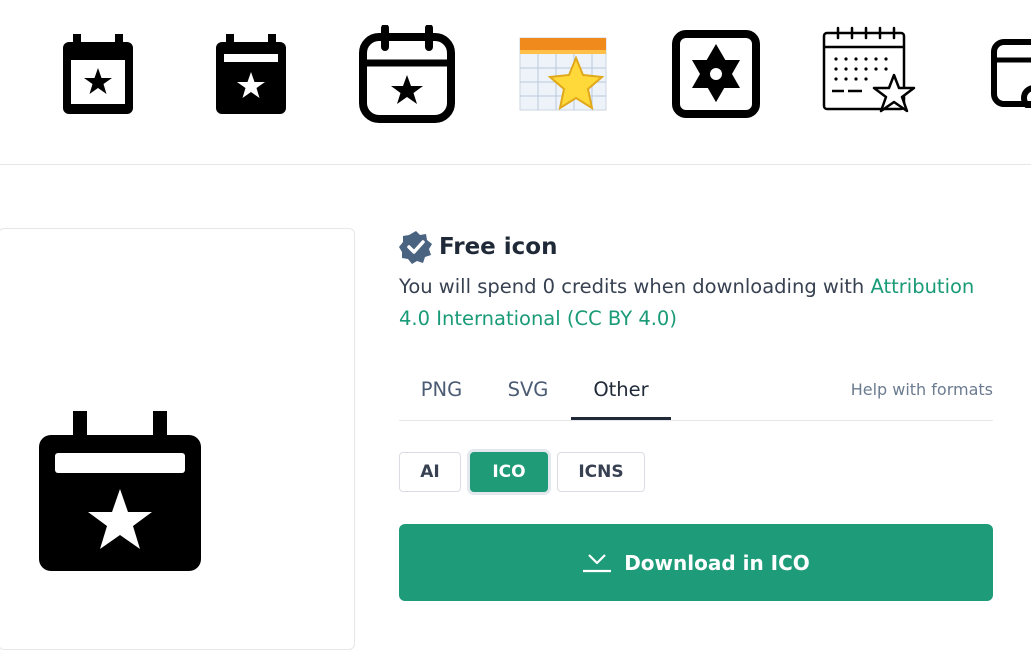 The height and width of the screenshot is (650, 1031). What do you see at coordinates (922, 389) in the screenshot?
I see `help-with-formats-link: Help with formats` at bounding box center [922, 389].